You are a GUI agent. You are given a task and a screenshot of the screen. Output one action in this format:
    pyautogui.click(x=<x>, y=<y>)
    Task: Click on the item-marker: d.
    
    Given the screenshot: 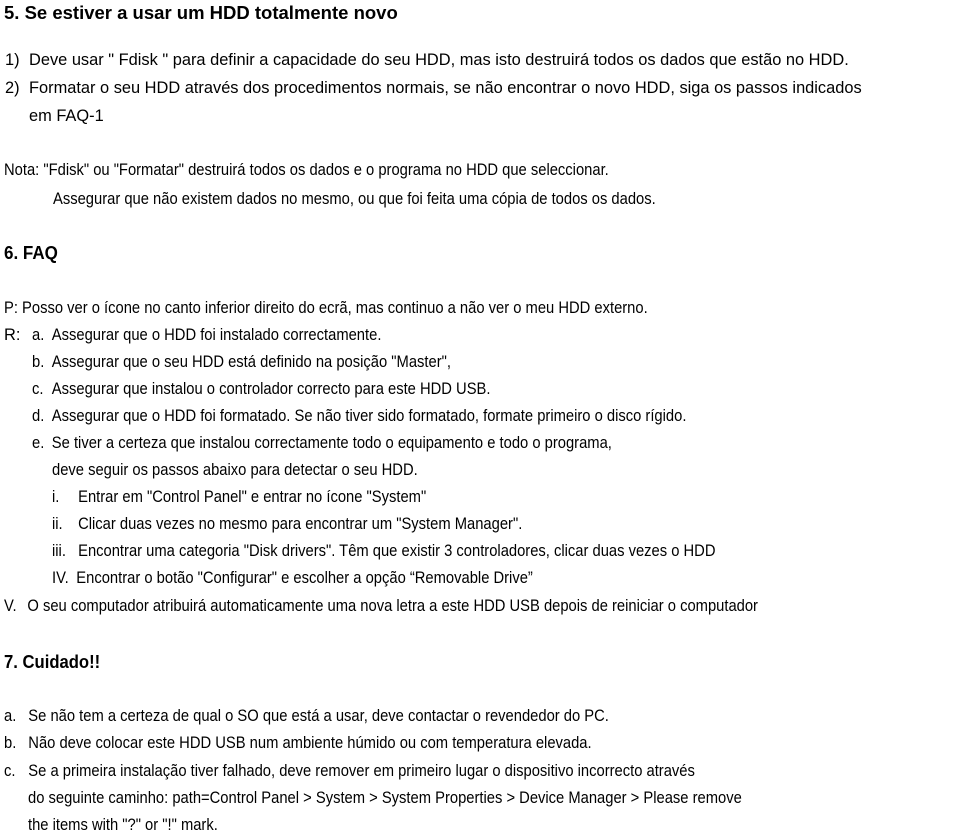 What is the action you would take?
    pyautogui.click(x=38, y=416)
    